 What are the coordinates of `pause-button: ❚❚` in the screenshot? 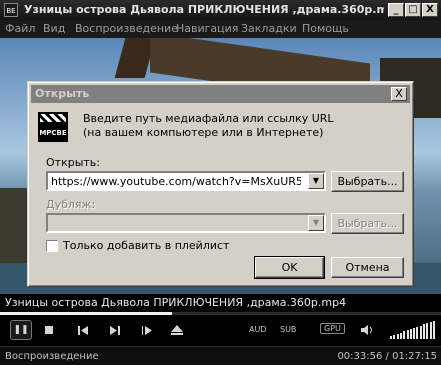 It's located at (21, 330).